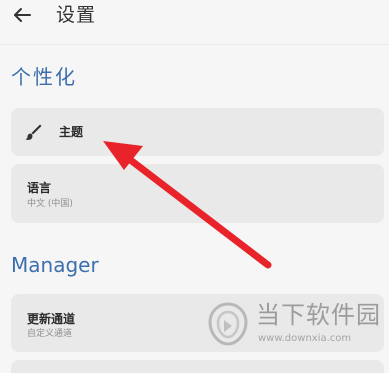  I want to click on update-channel-label: 更新通道, so click(51, 319).